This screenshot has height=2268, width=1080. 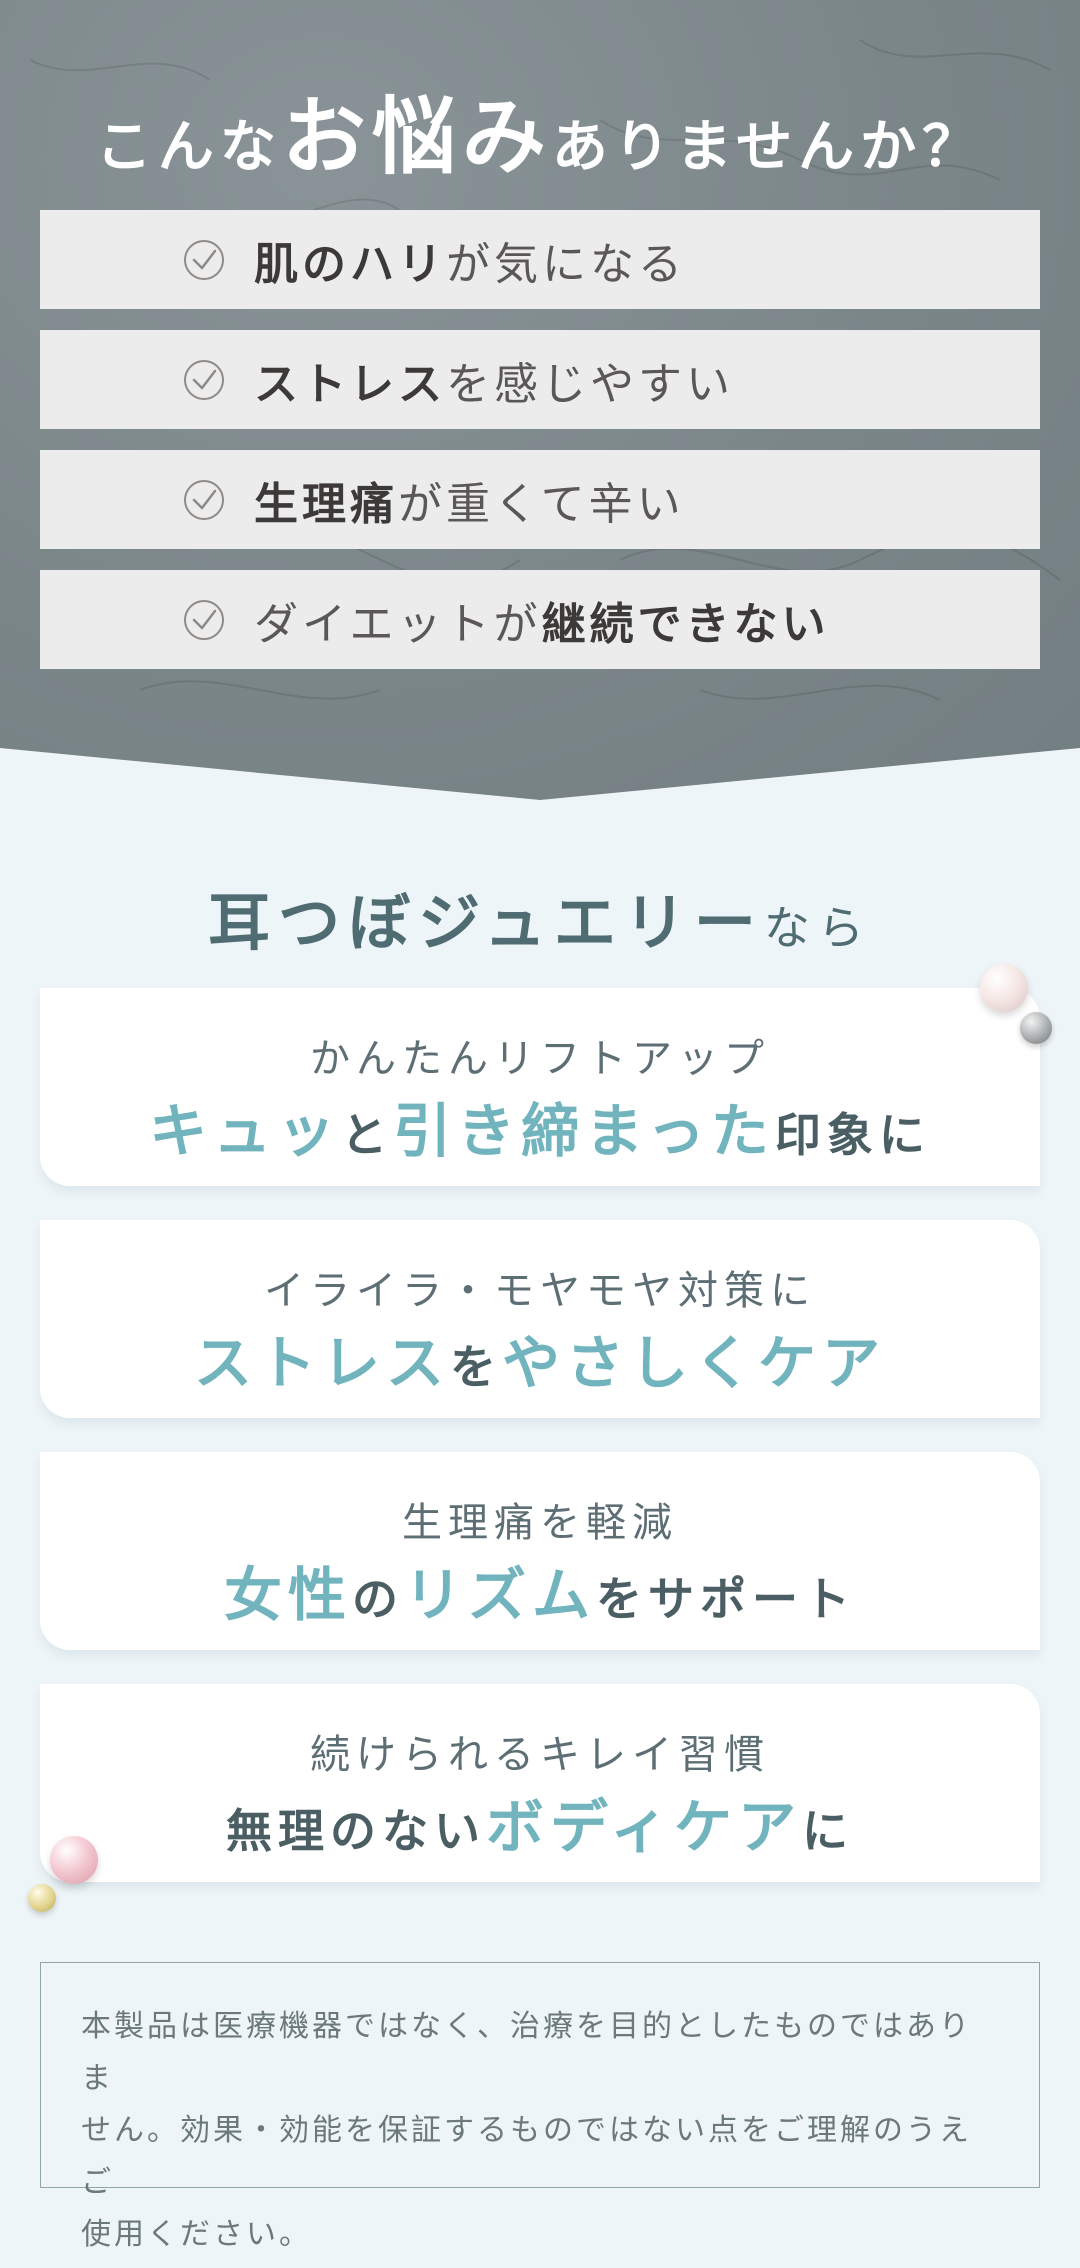 I want to click on benefit-title: 無理のないボディケアに, so click(x=540, y=1822).